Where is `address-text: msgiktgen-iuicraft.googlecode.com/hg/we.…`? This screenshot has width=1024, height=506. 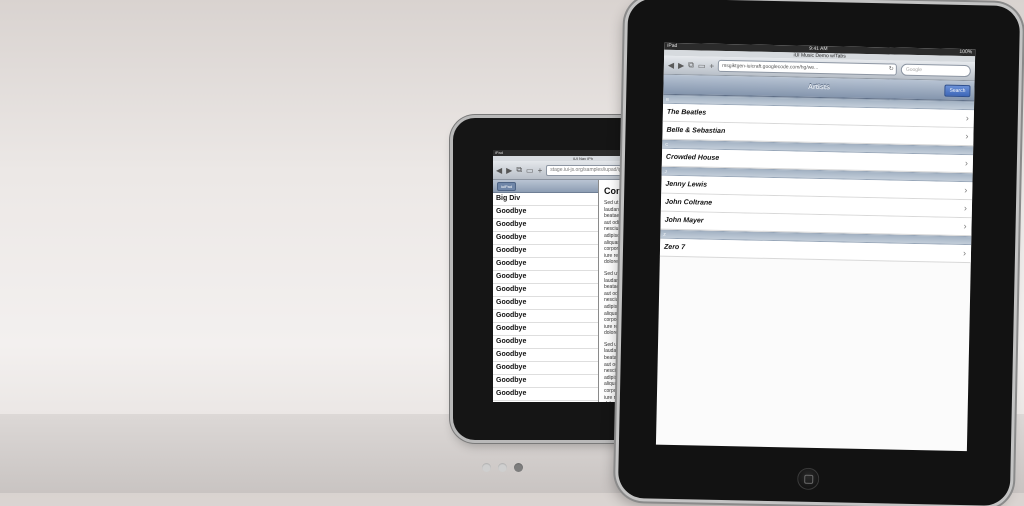 address-text: msgiktgen-iuicraft.googlecode.com/hg/we.… is located at coordinates (770, 66).